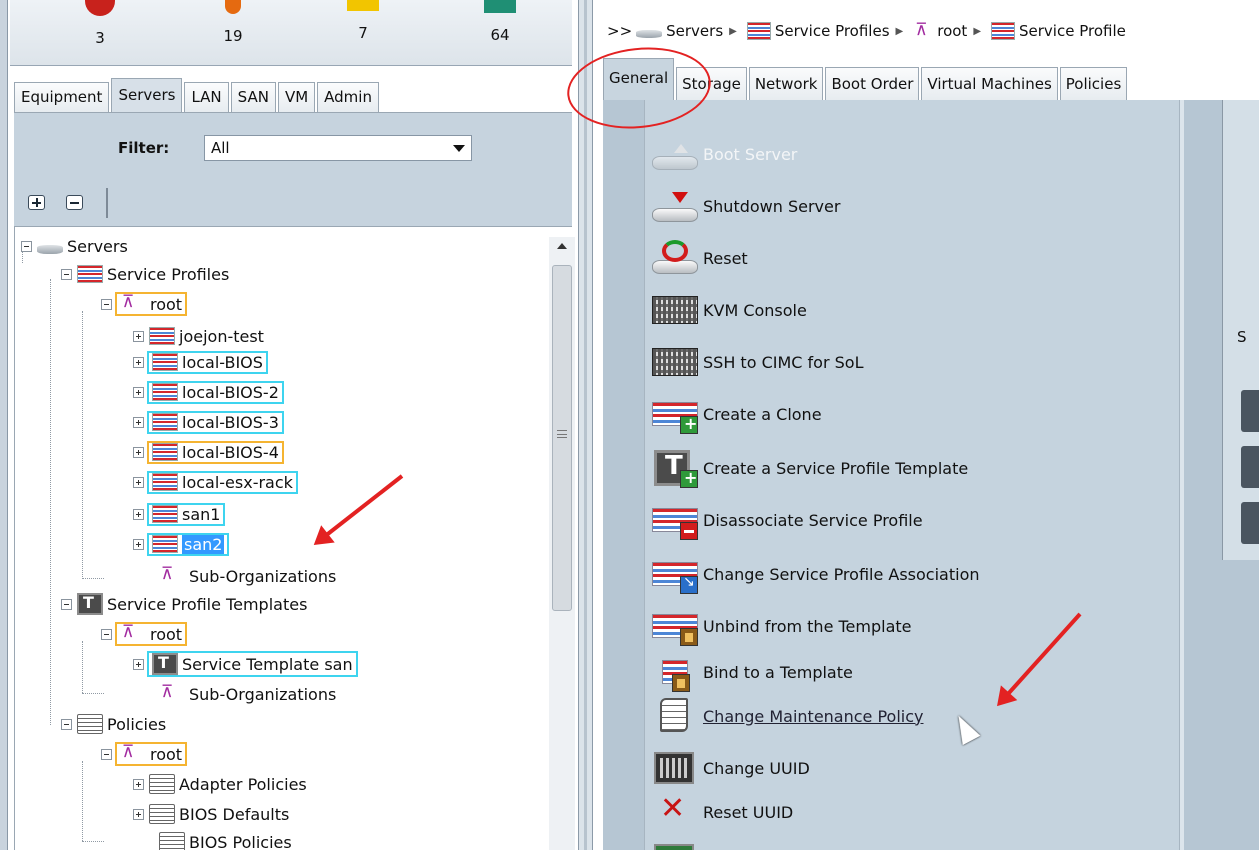  I want to click on breadcrumb-service-profile: Service Profile, so click(1072, 31).